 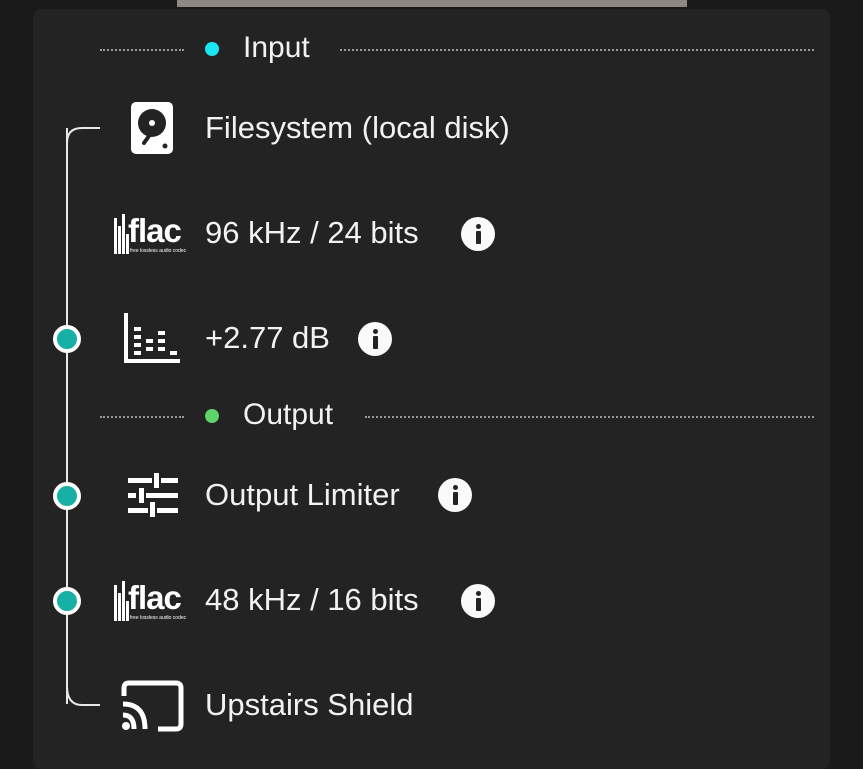 I want to click on input-source-label: Filesystem (local disk), so click(x=357, y=127).